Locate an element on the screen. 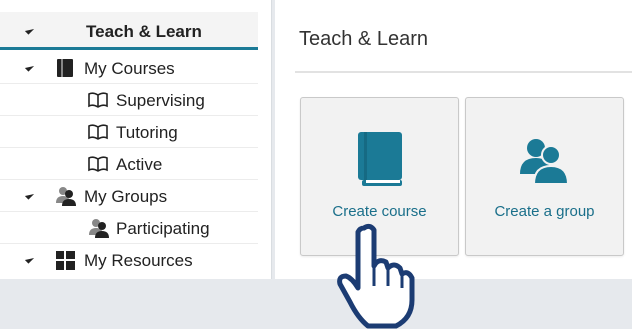  grid-icon is located at coordinates (65, 260).